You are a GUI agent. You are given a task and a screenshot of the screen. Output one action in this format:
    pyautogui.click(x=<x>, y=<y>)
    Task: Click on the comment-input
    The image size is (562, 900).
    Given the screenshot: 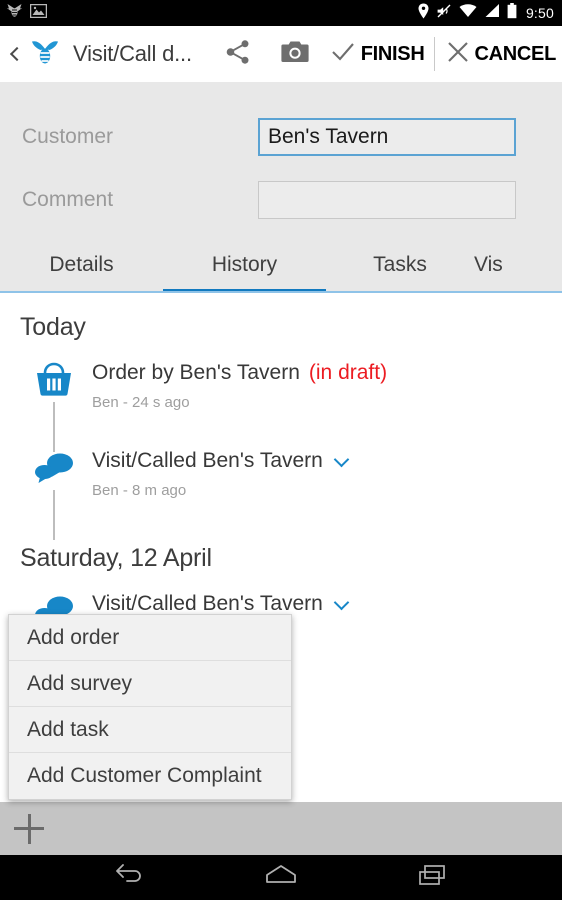 What is the action you would take?
    pyautogui.click(x=387, y=200)
    